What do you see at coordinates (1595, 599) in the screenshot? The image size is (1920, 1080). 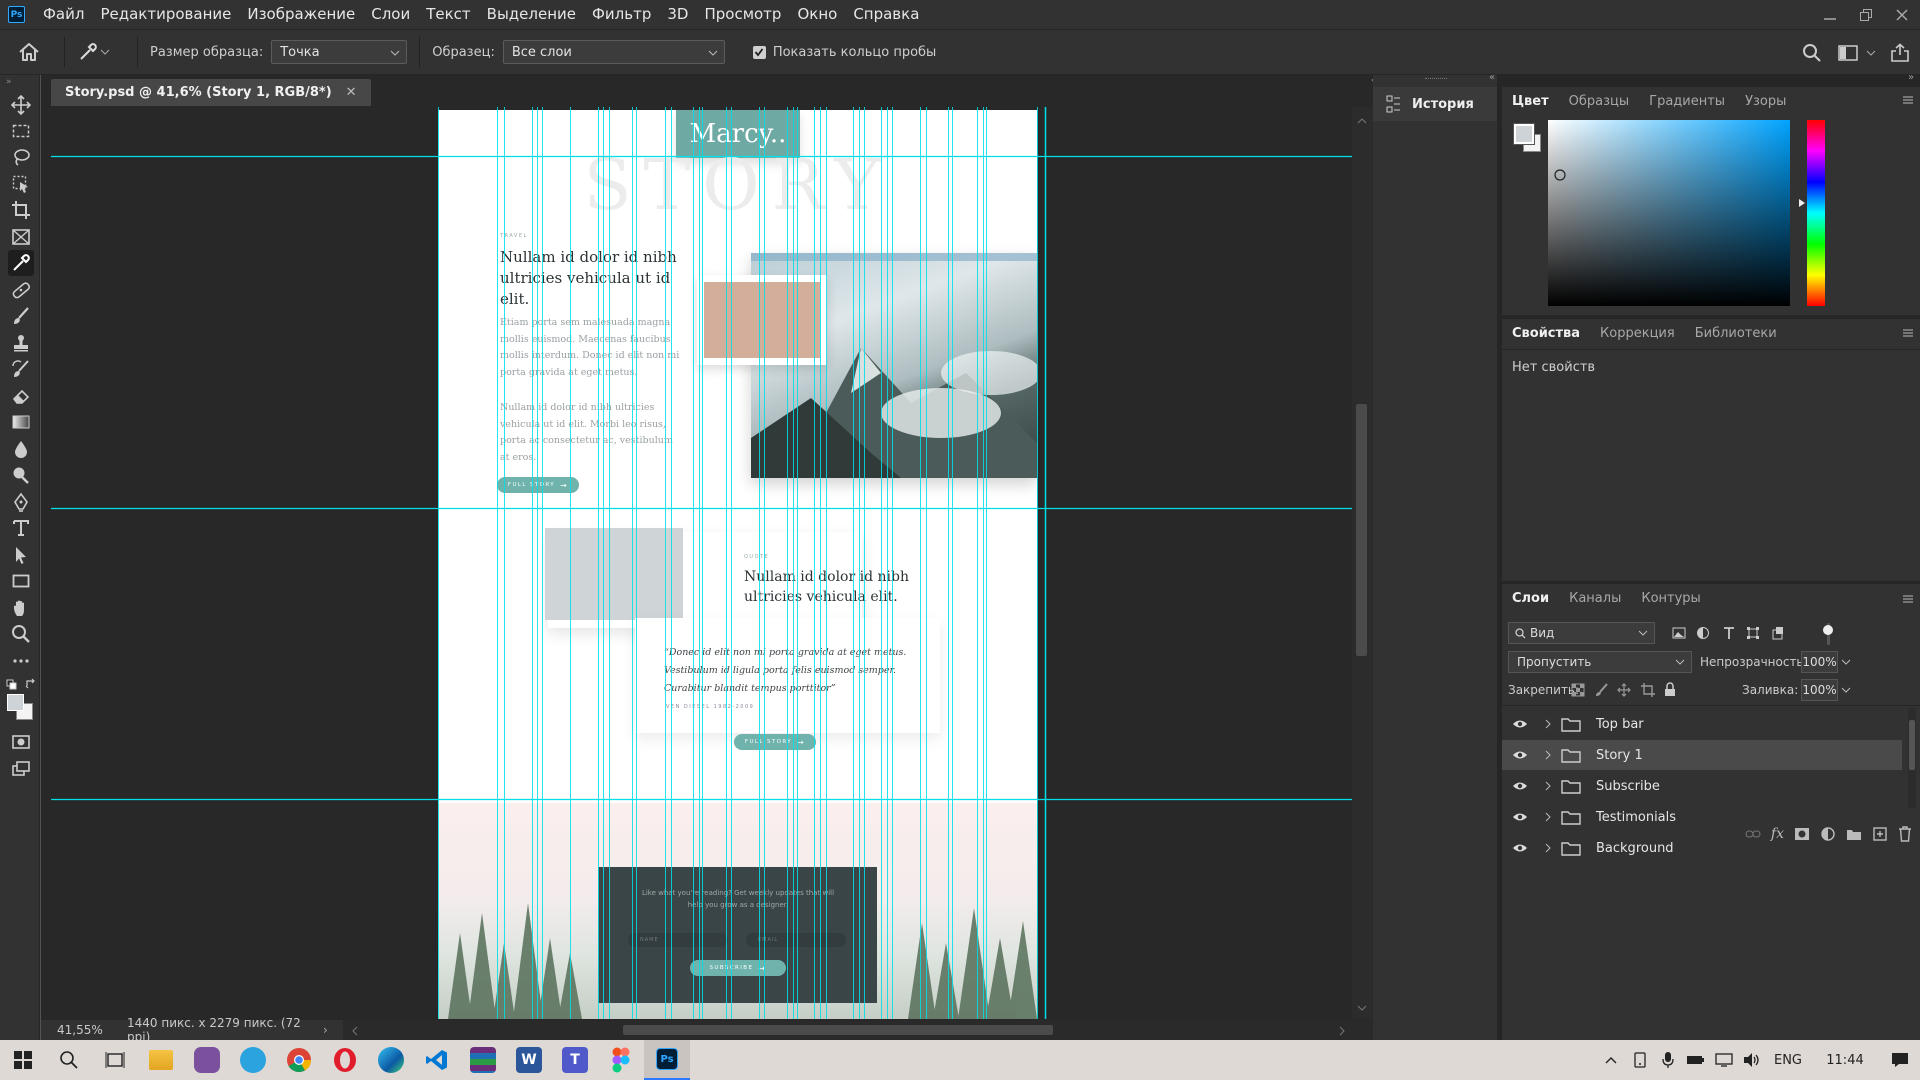 I see `tab-channels: Каналы` at bounding box center [1595, 599].